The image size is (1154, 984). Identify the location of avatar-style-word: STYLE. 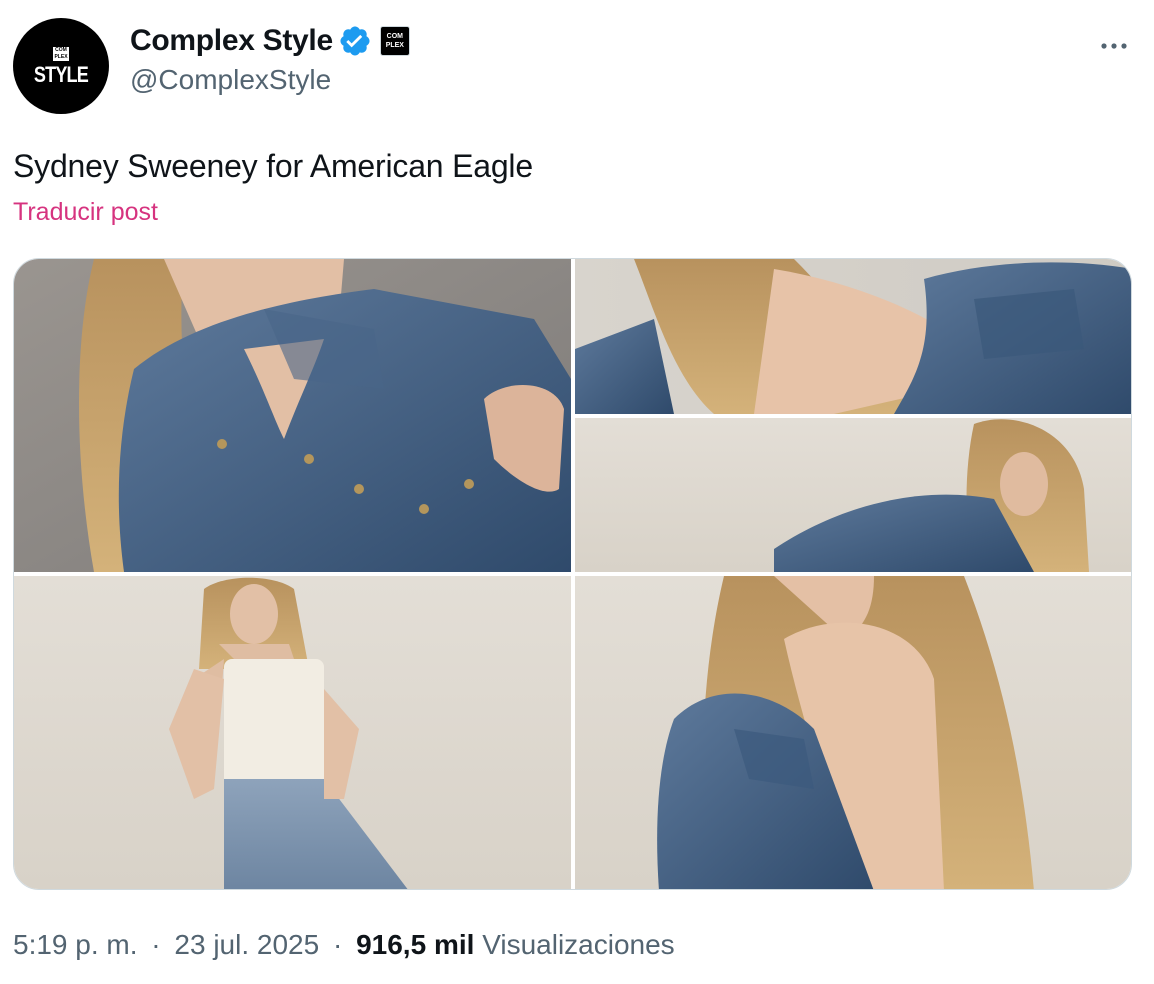
(61, 74).